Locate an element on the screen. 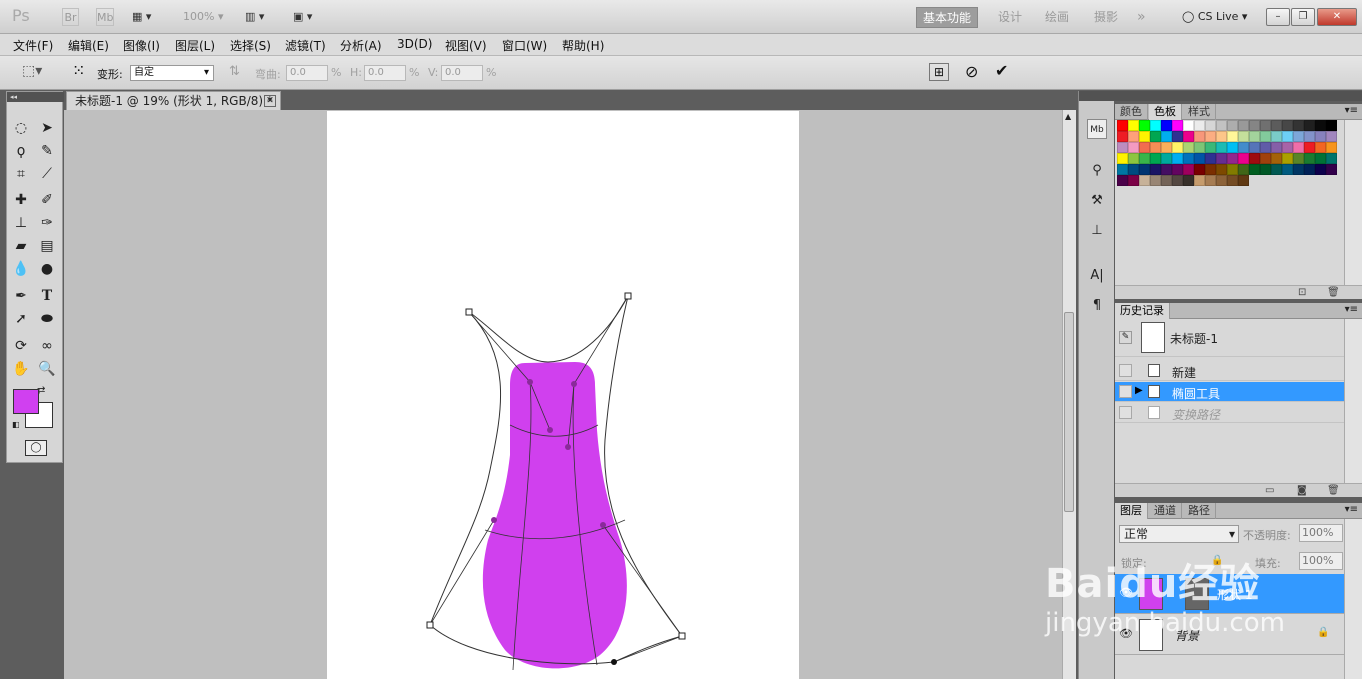 The image size is (1362, 679). scroll-up-icon: ▲ is located at coordinates (1068, 116).